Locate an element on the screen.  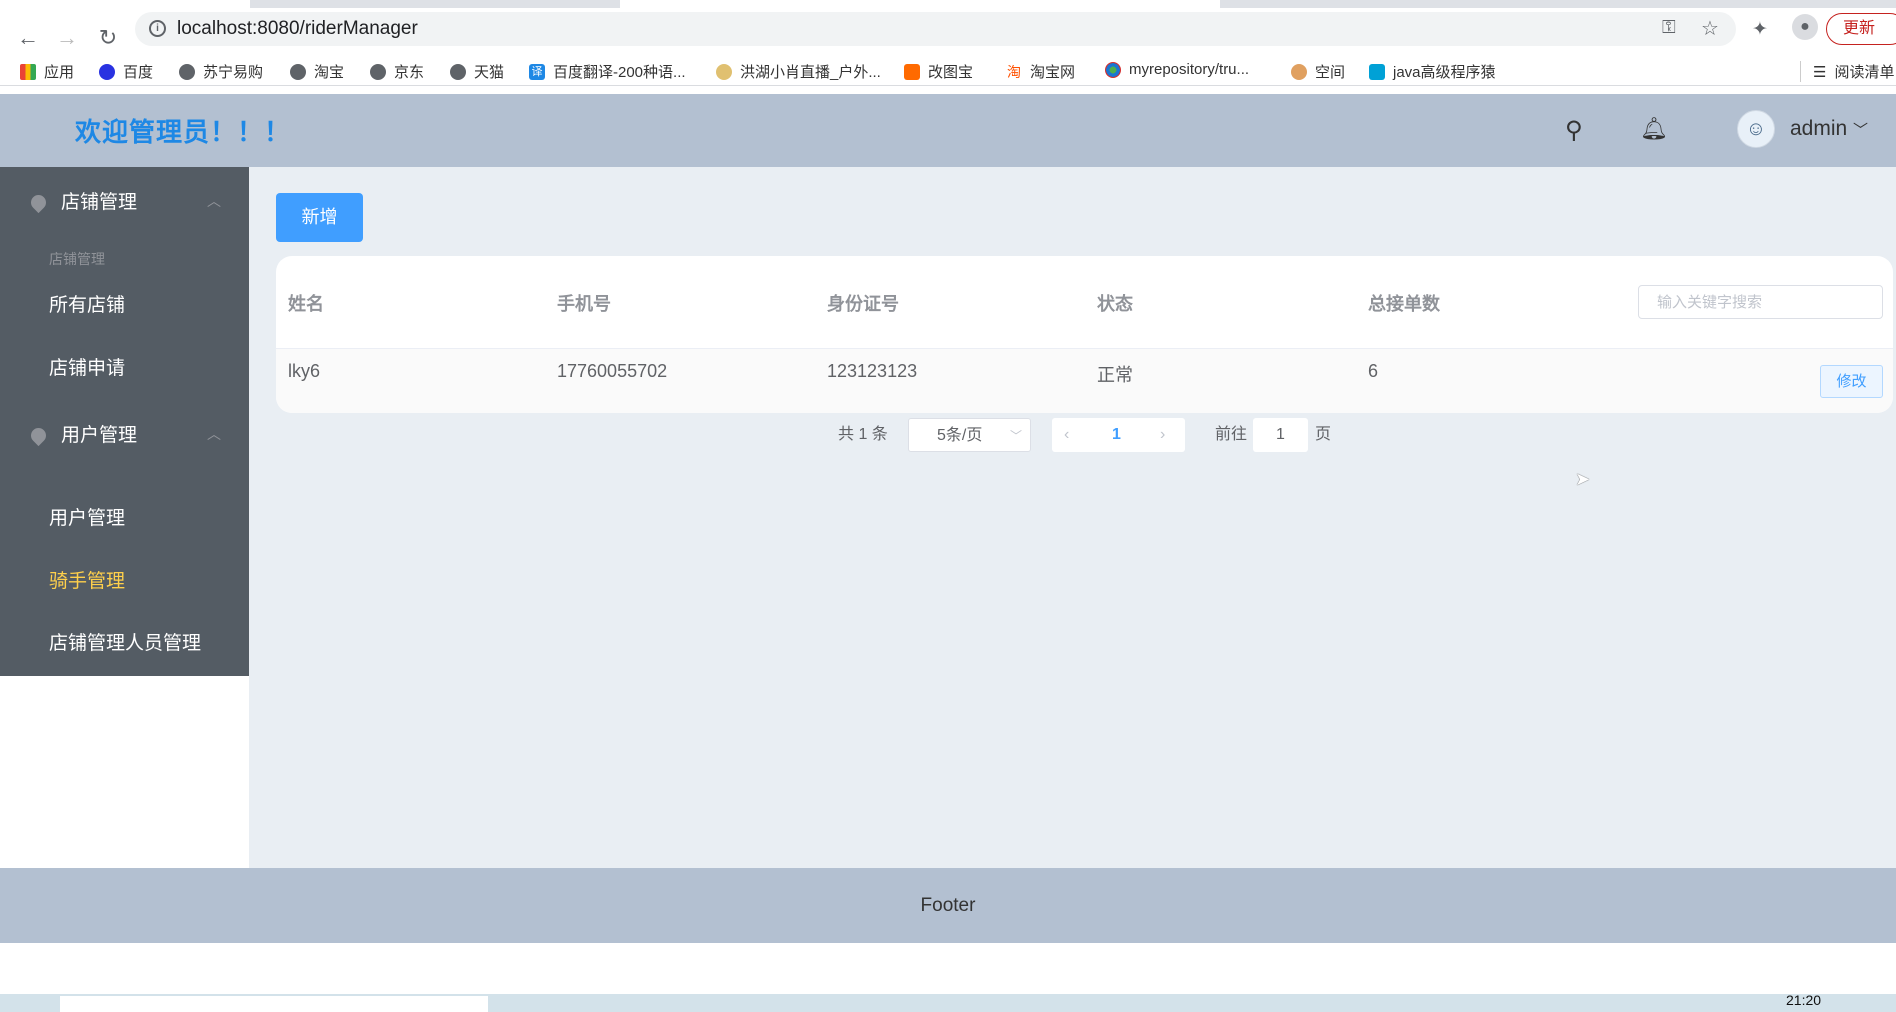
taskbar-clock: 21:20 is located at coordinates (1804, 1000).